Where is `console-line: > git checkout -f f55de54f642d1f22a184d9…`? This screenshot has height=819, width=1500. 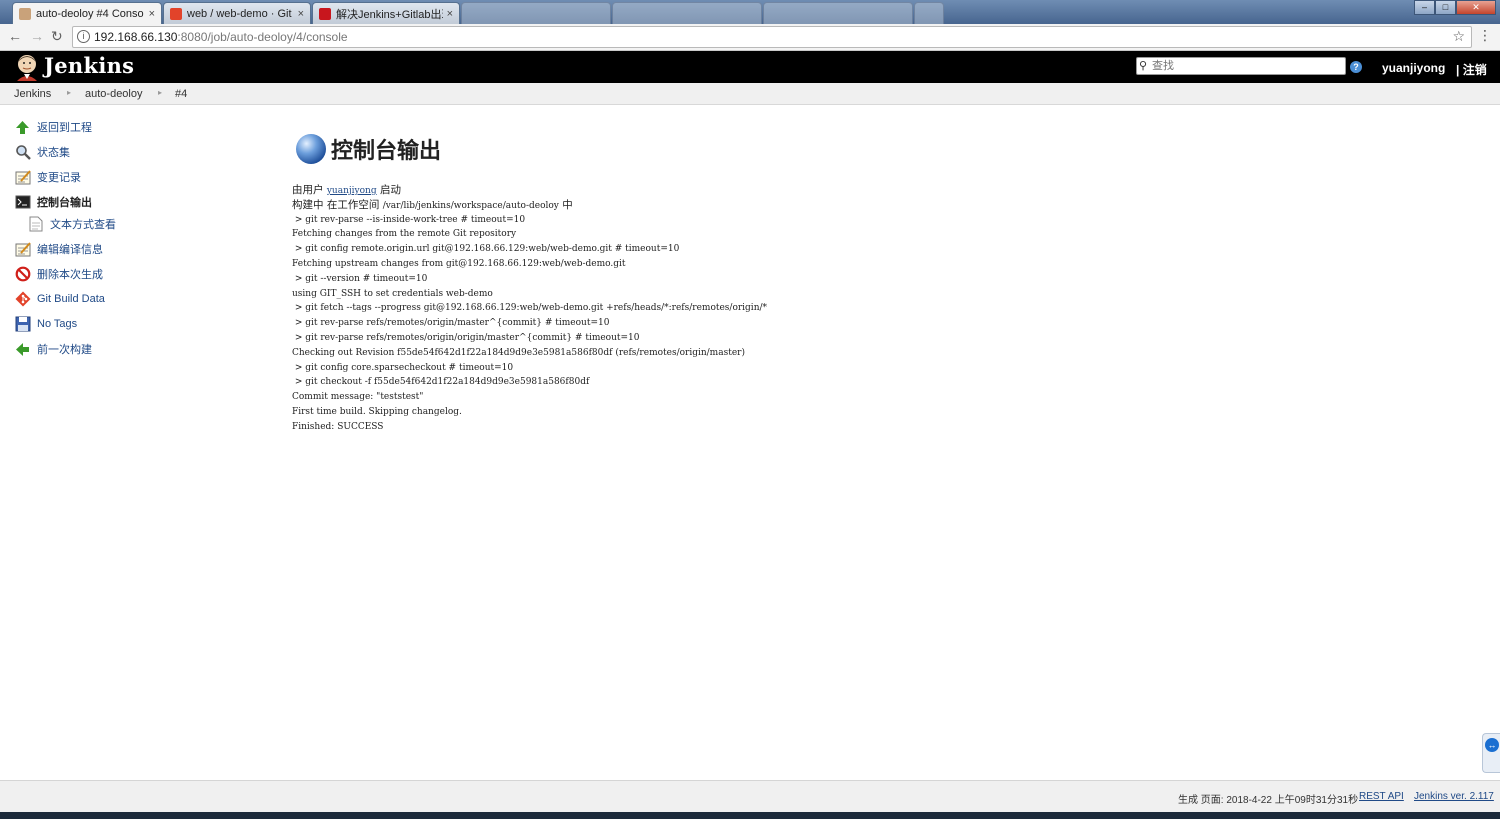
console-line: > git checkout -f f55de54f642d1f22a184d9… is located at coordinates (441, 382).